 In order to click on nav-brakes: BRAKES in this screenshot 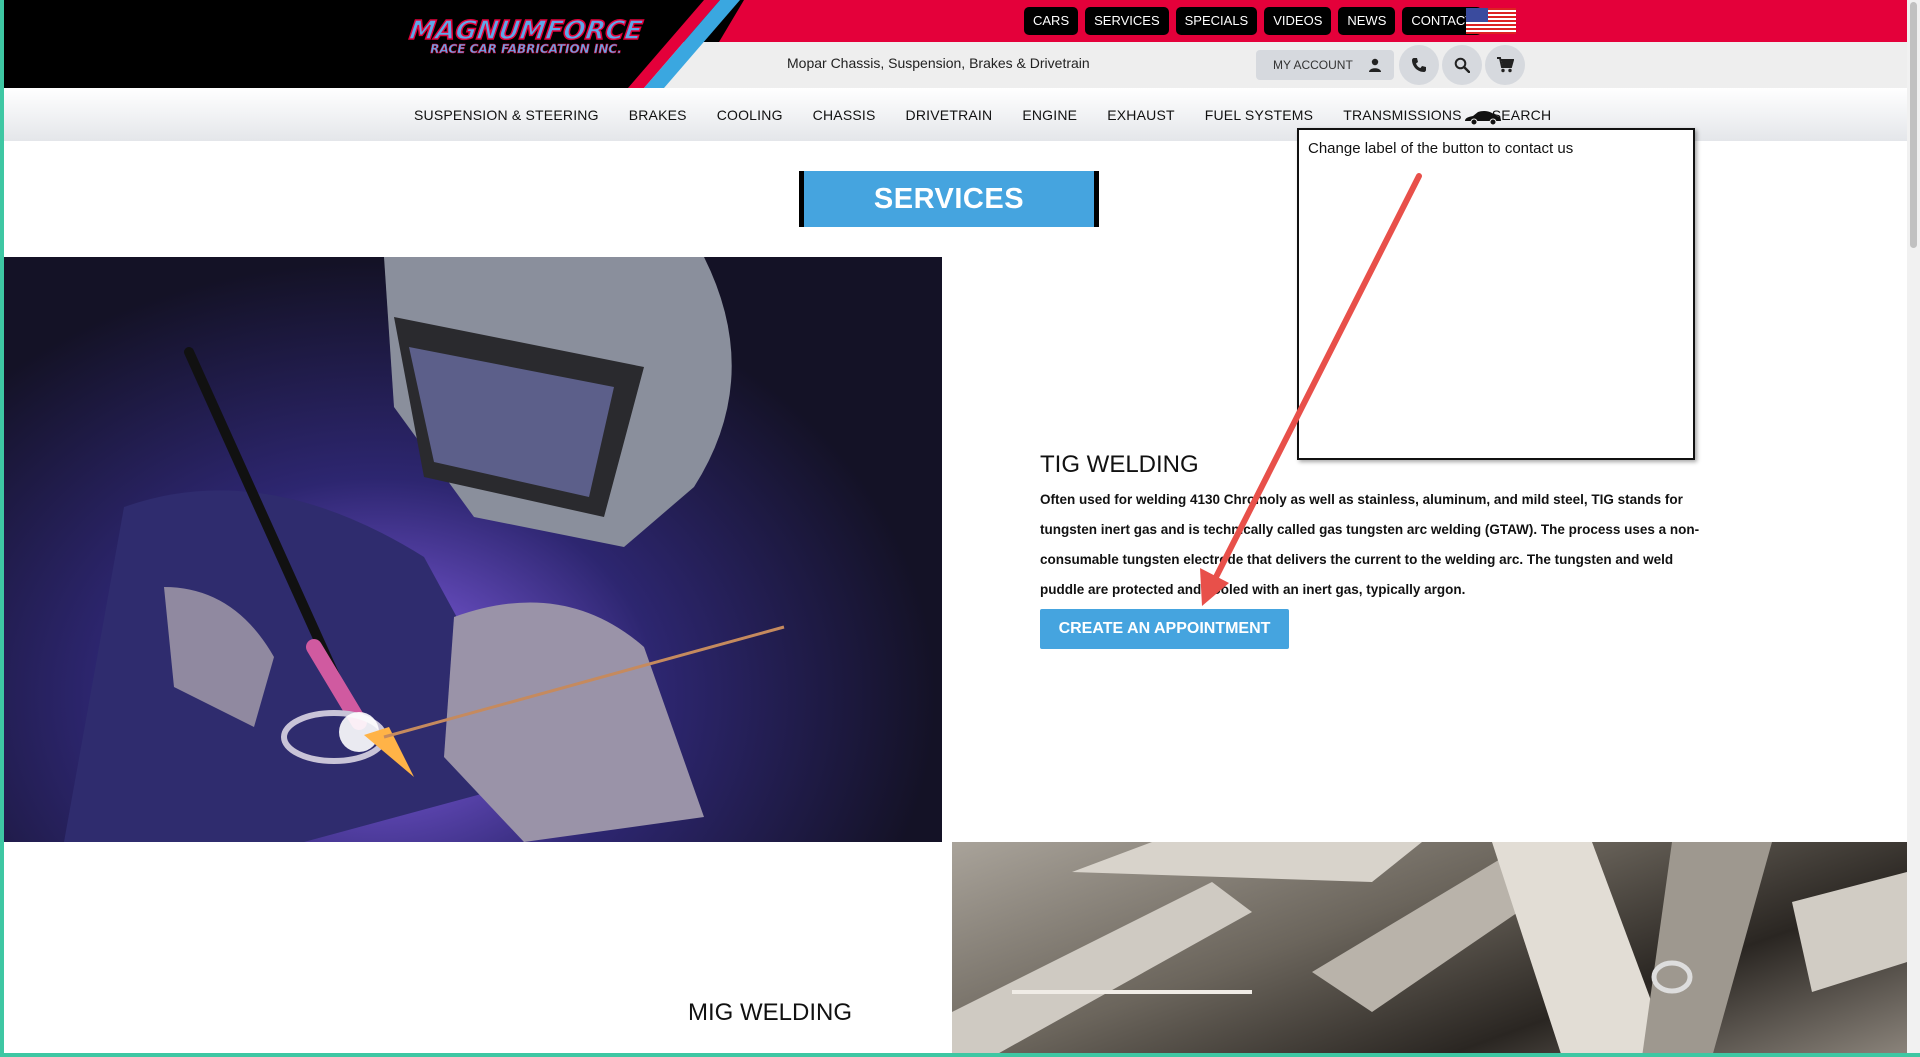, I will do `click(658, 115)`.